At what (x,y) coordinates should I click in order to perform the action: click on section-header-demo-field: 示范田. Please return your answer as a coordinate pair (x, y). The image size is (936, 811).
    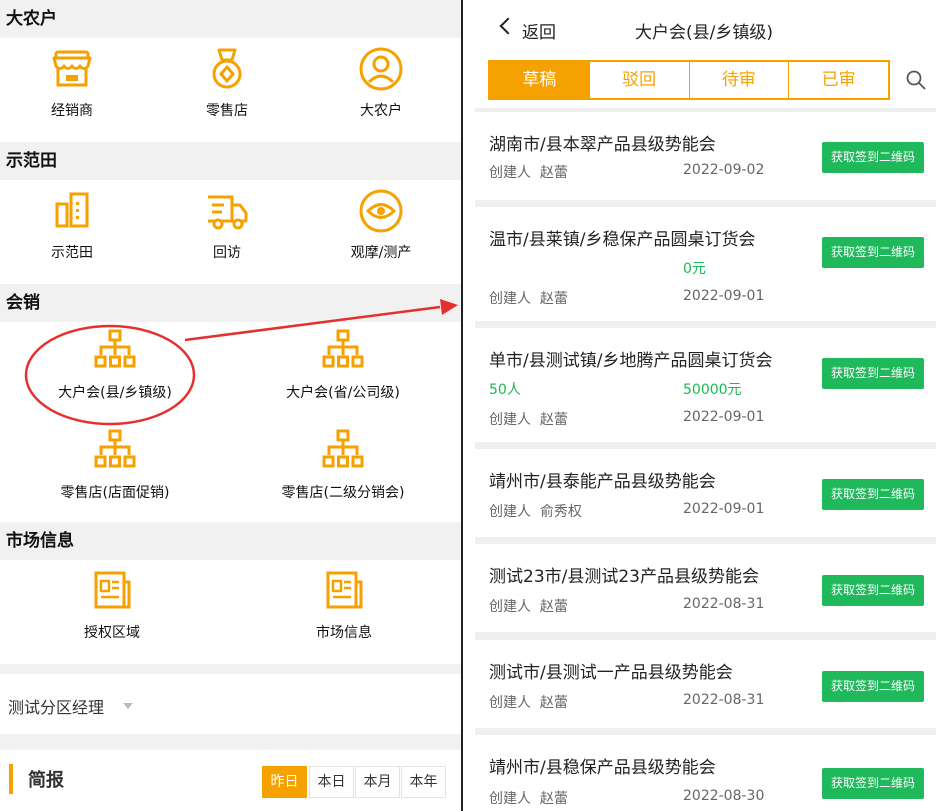
    Looking at the image, I should click on (230, 161).